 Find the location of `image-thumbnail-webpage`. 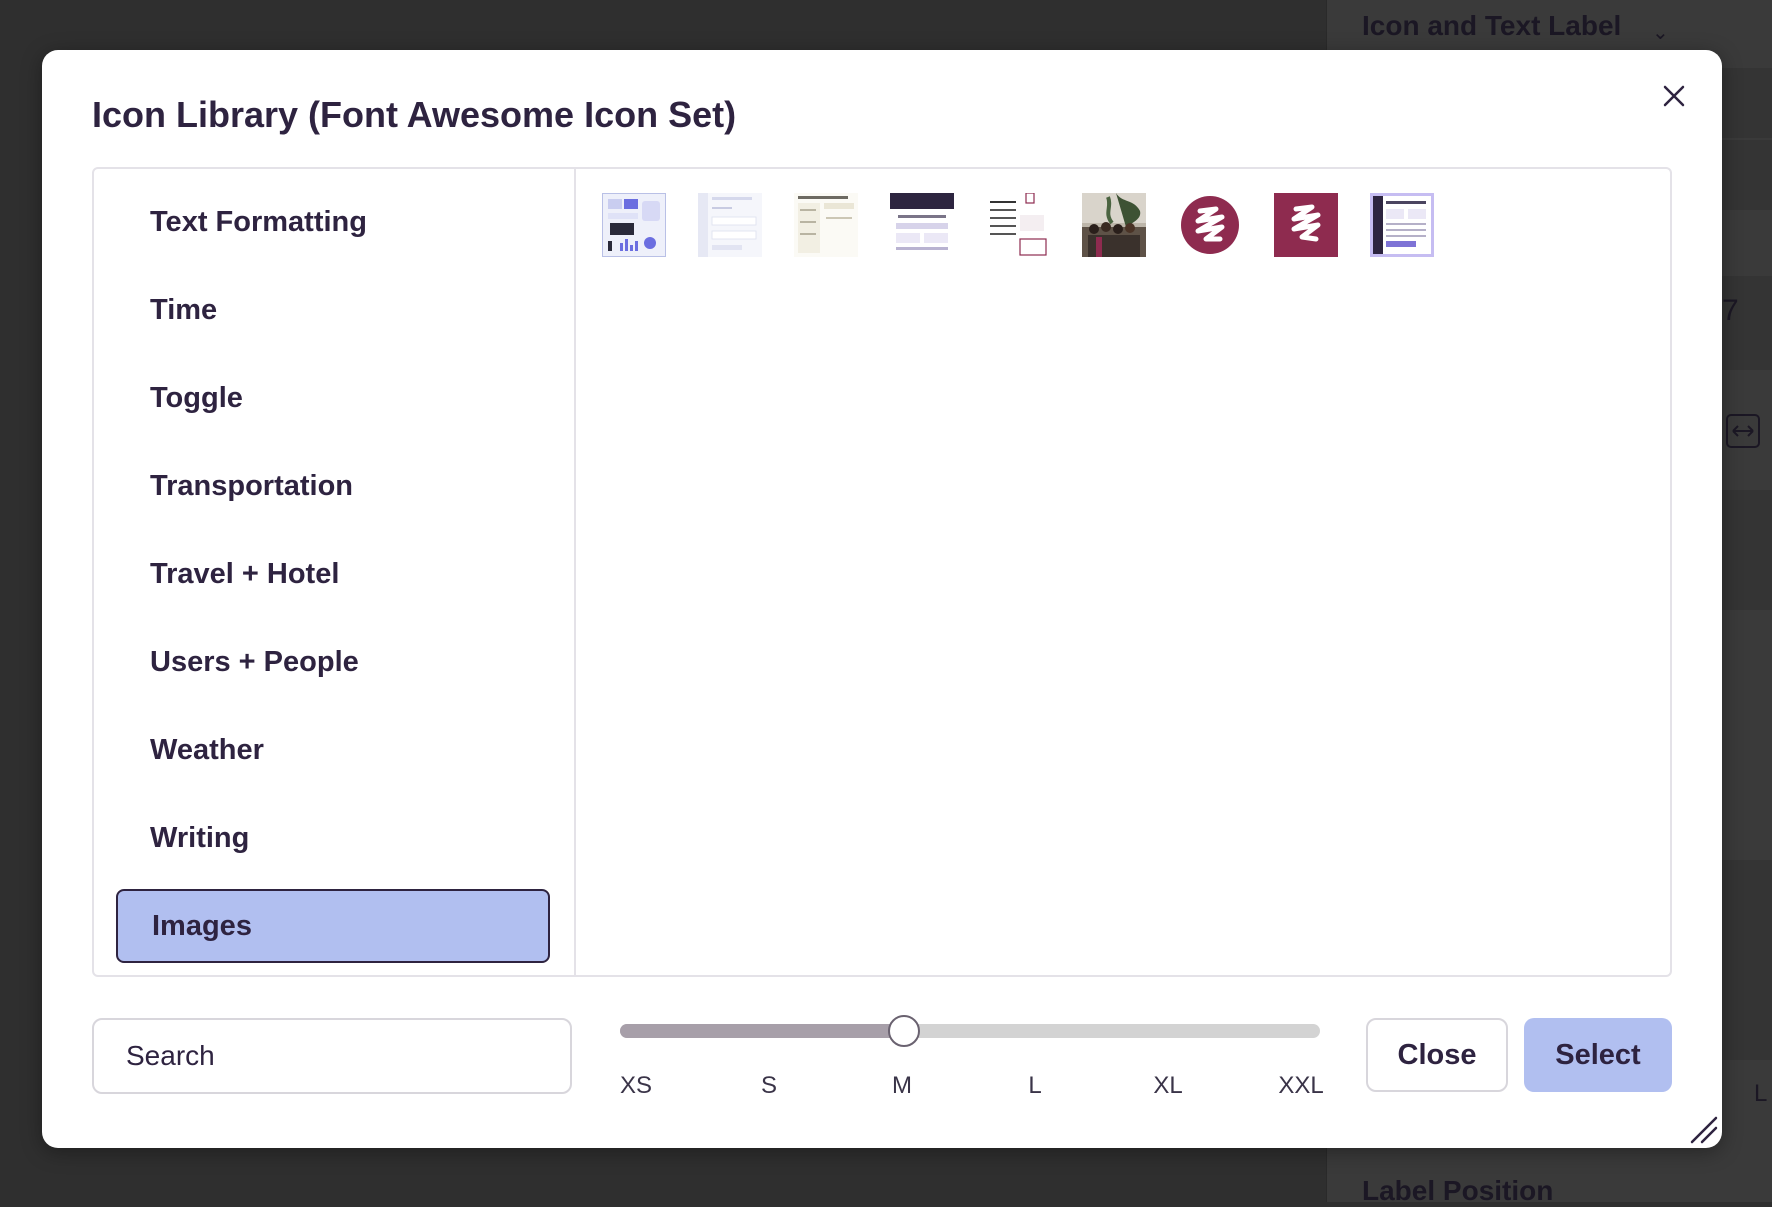

image-thumbnail-webpage is located at coordinates (922, 225).